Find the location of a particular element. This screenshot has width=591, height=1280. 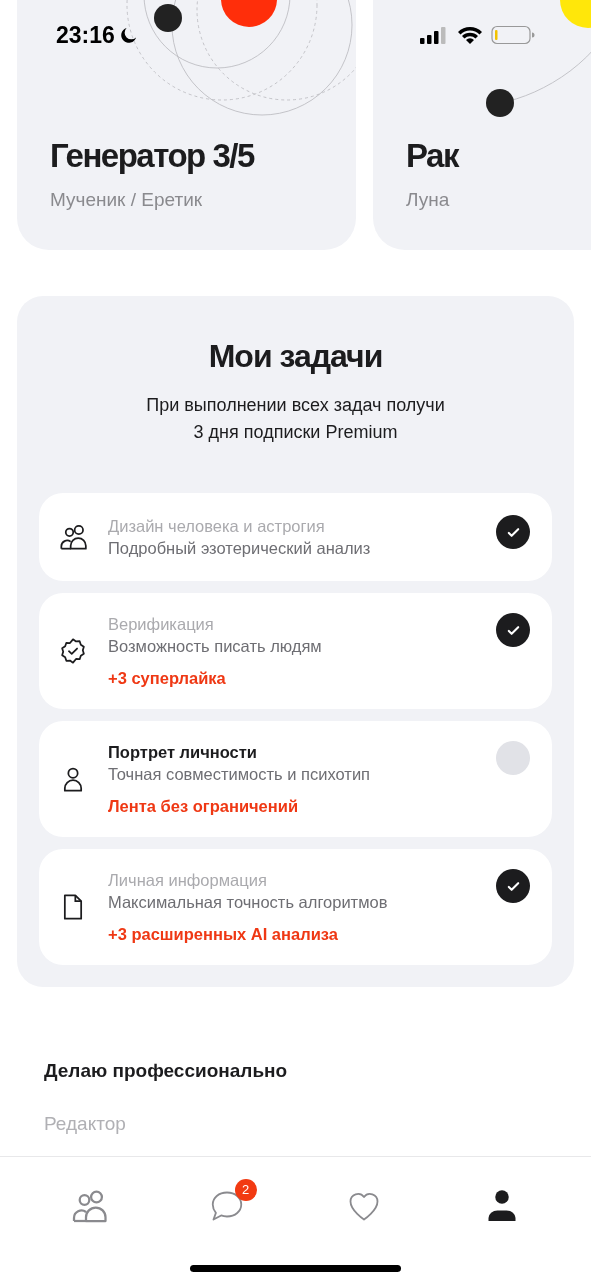

notification-badge: 2 is located at coordinates (245, 1190).